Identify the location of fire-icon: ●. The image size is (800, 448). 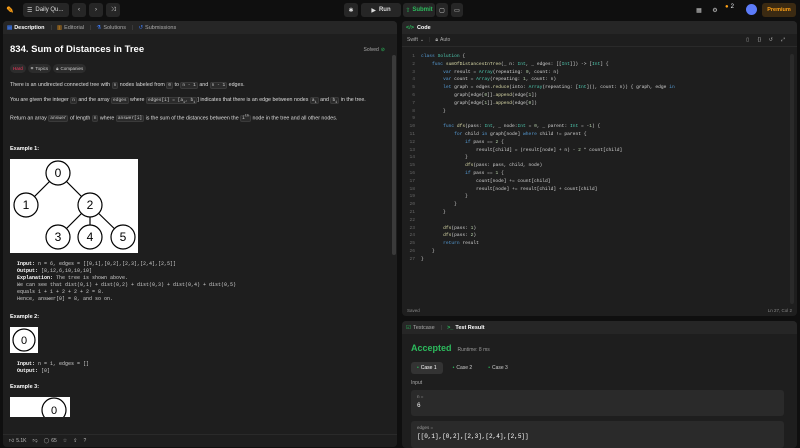
(727, 7).